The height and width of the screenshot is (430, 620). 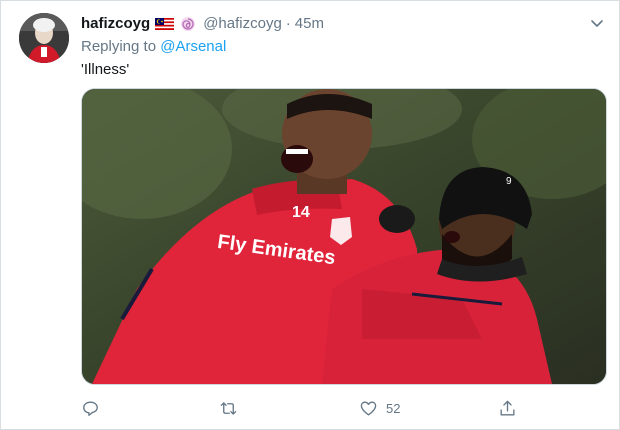 What do you see at coordinates (202, 24) in the screenshot?
I see `tweet-header: hafizcoyg @hafizcoyg · 45m` at bounding box center [202, 24].